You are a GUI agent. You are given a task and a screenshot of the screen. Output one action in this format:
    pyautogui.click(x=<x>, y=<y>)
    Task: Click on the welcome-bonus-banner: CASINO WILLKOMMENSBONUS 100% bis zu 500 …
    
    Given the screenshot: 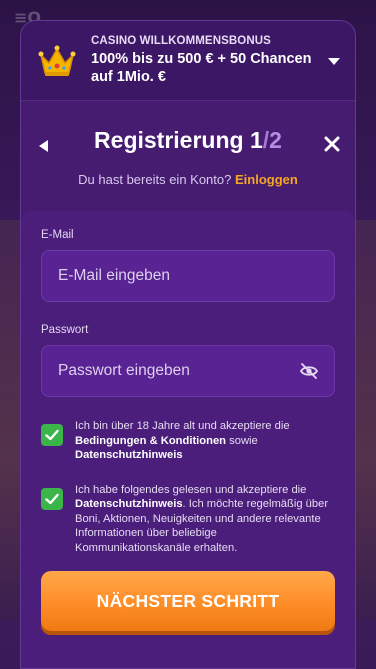 What is the action you would take?
    pyautogui.click(x=188, y=61)
    